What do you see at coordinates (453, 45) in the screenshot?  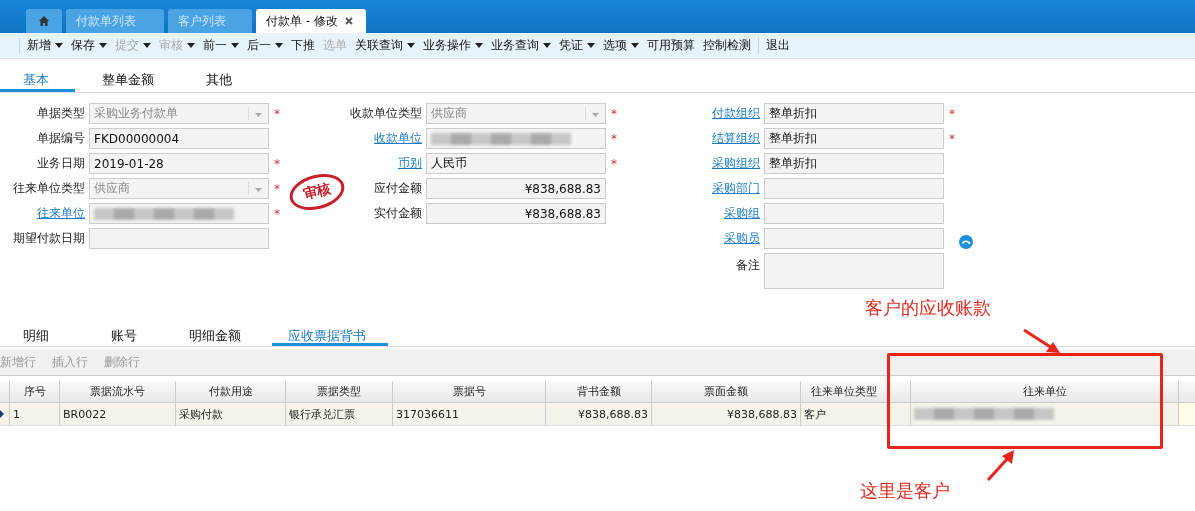 I see `toolbar-button: 业务操作` at bounding box center [453, 45].